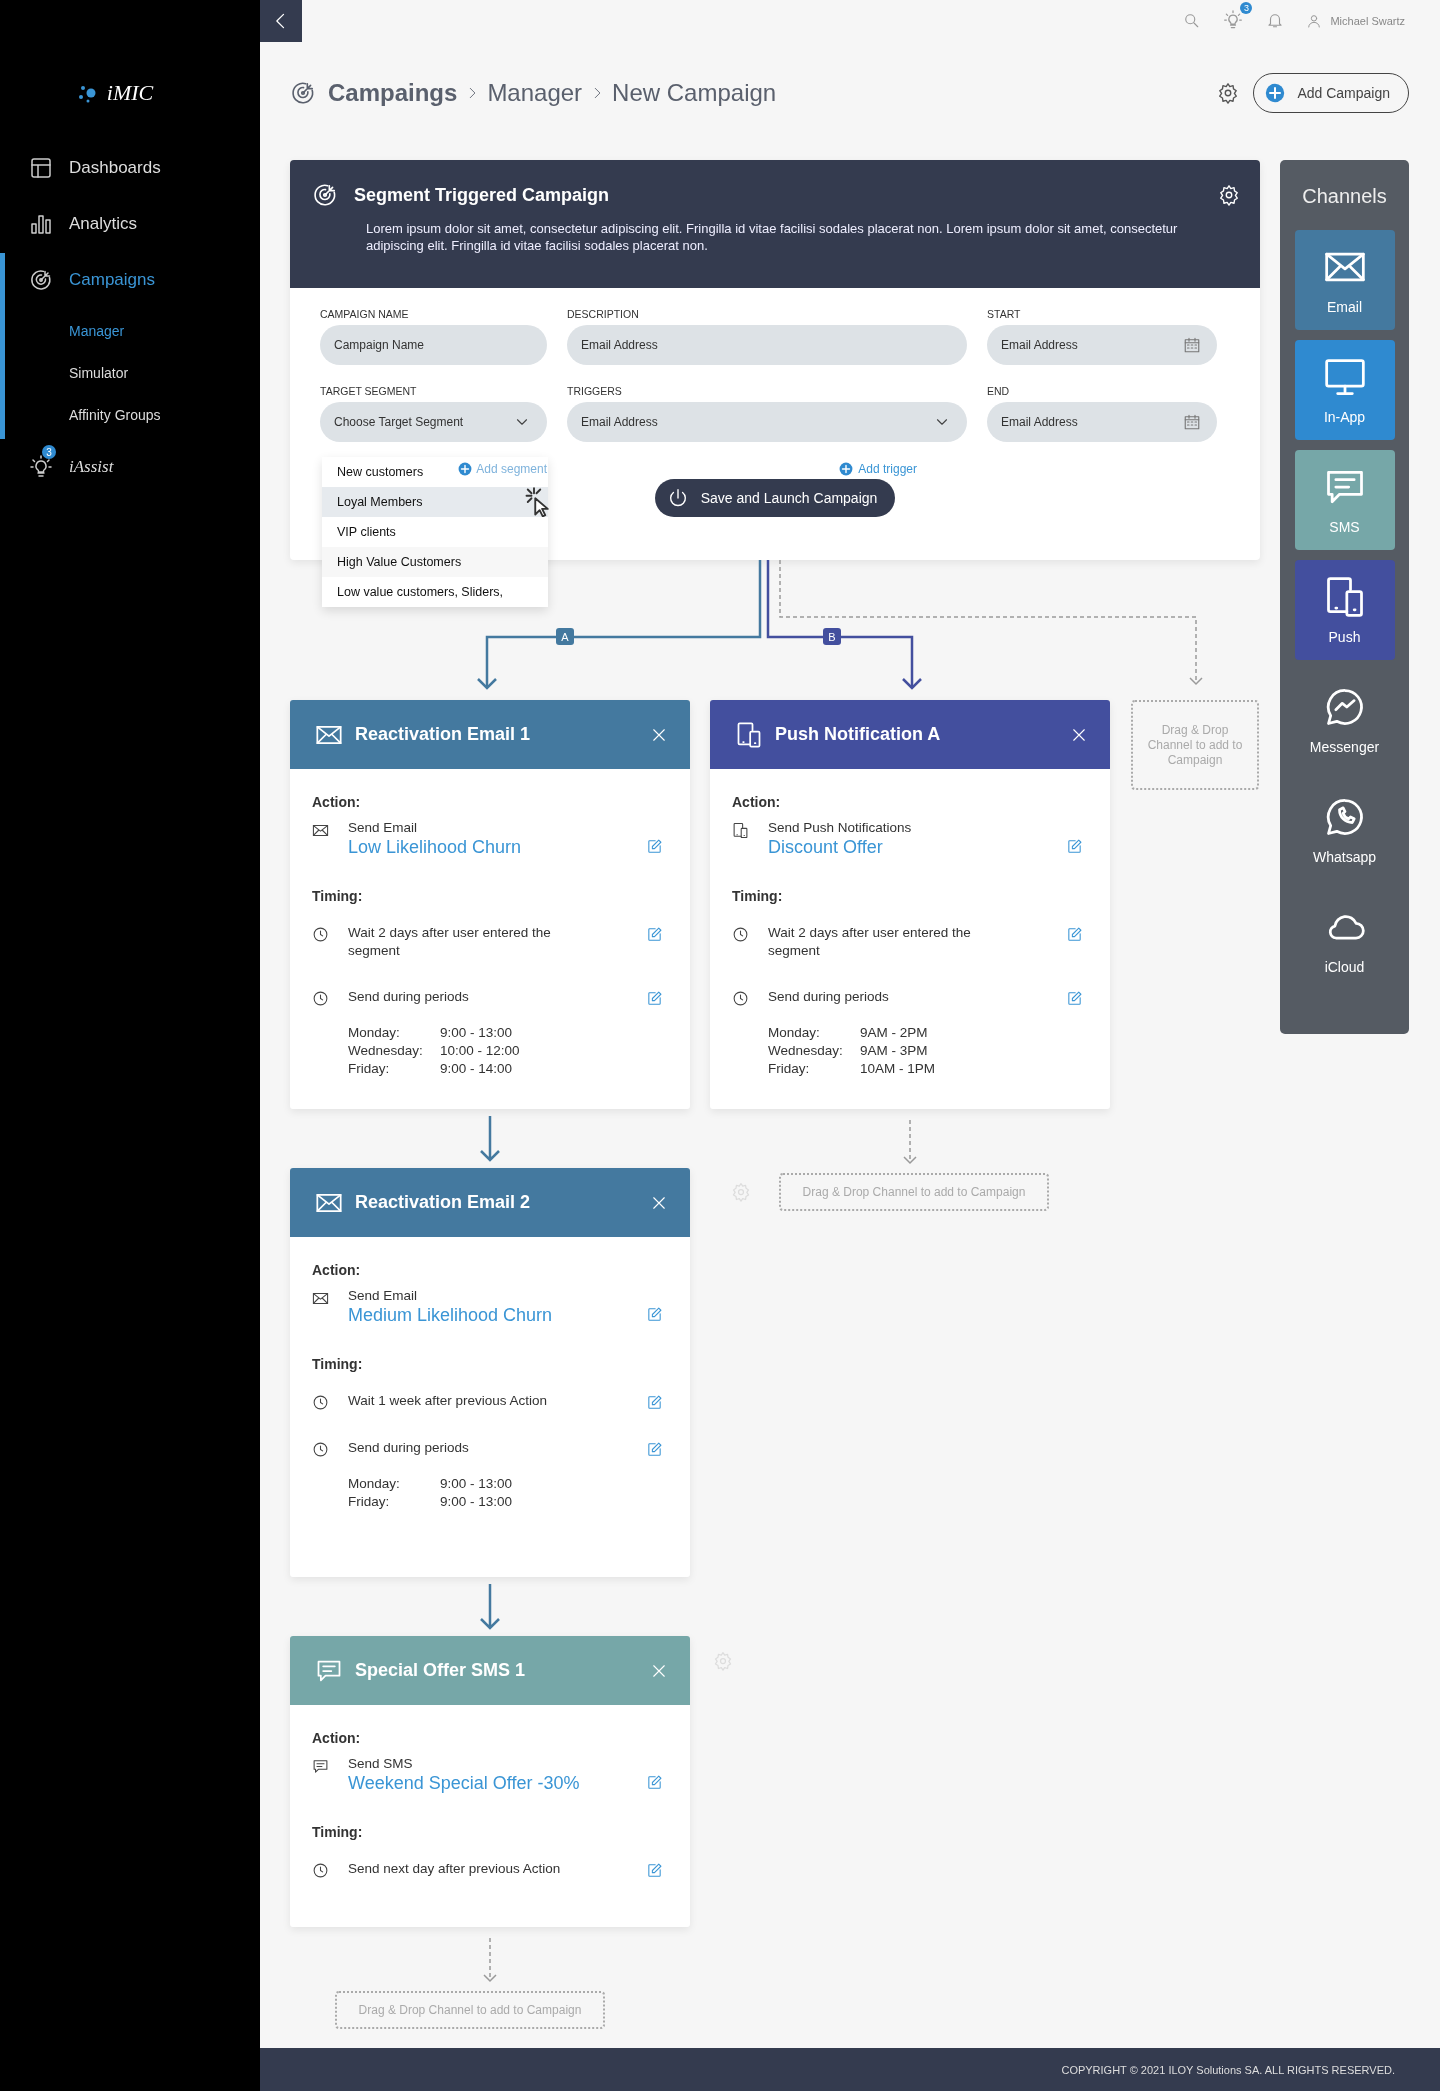 This screenshot has width=1440, height=2091. I want to click on nav-item: Campaigns, so click(92, 280).